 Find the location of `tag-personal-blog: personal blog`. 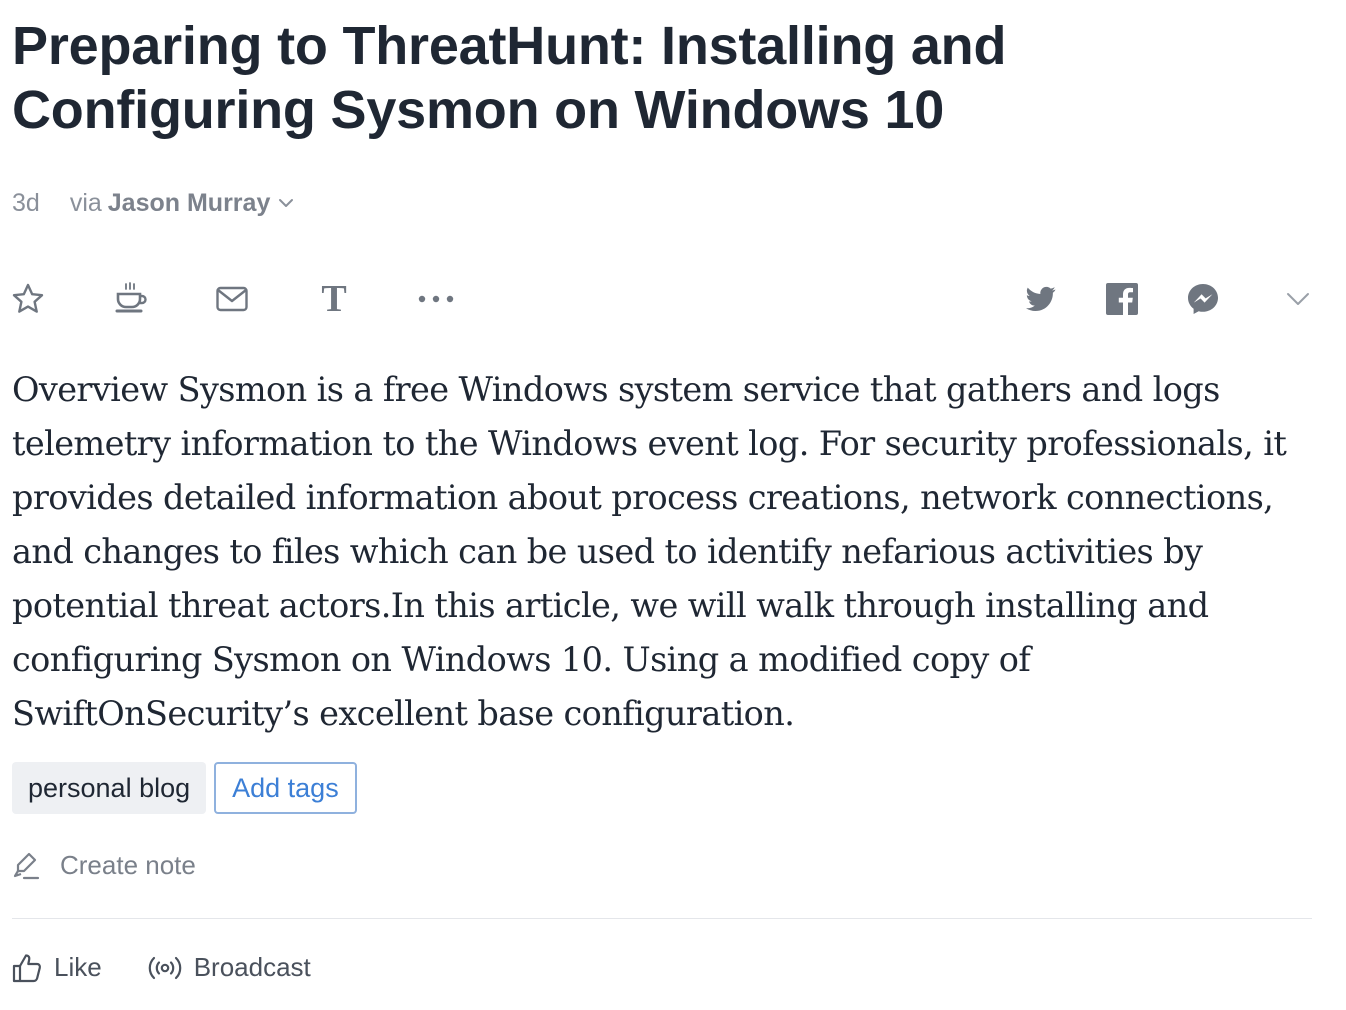

tag-personal-blog: personal blog is located at coordinates (109, 788).